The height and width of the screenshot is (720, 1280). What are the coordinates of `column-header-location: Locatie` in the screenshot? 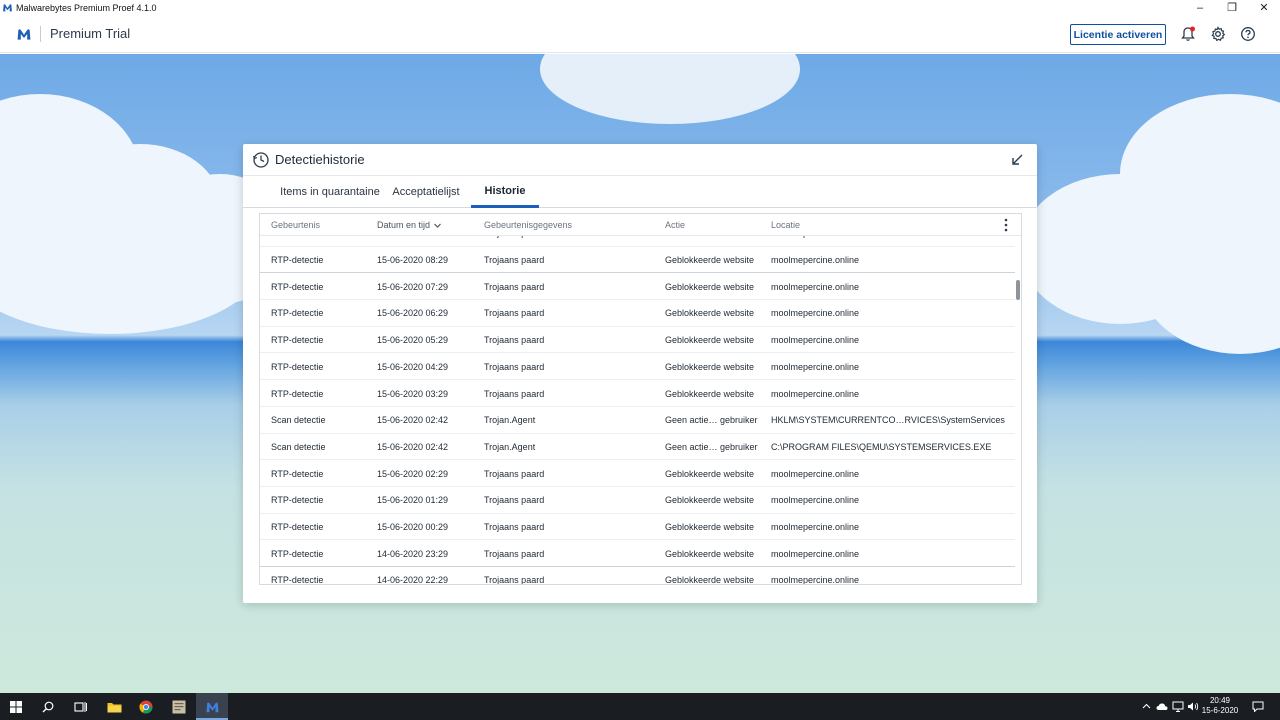 It's located at (785, 225).